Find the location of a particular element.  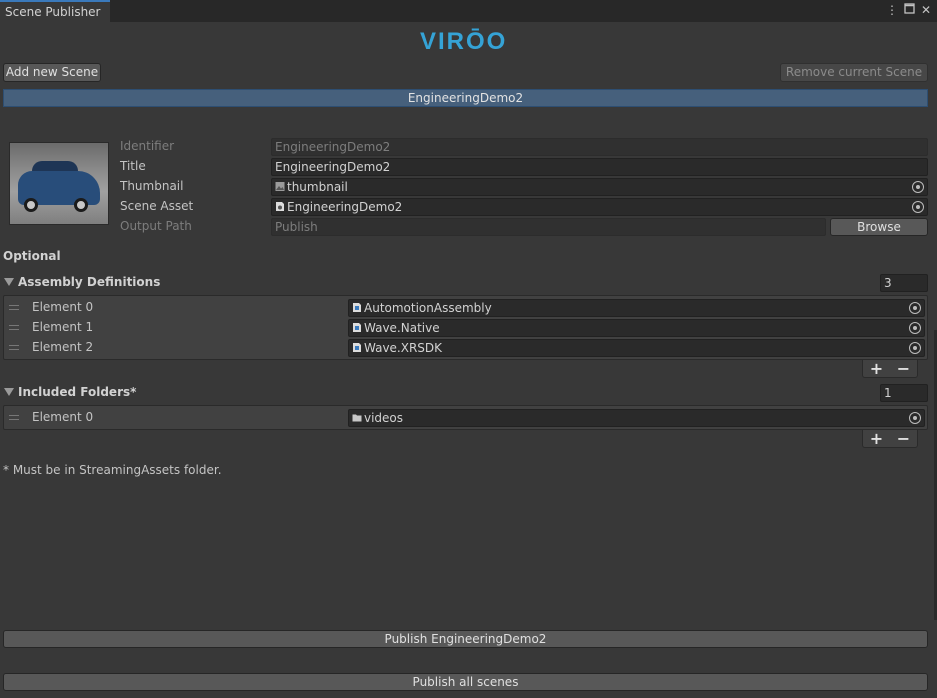

thumbnail-label: Thumbnail is located at coordinates (152, 186).